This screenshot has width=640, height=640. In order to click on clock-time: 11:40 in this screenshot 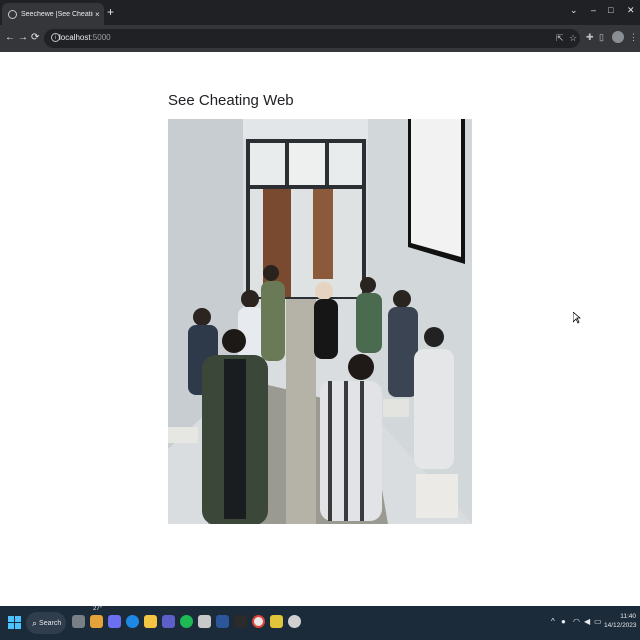, I will do `click(628, 616)`.